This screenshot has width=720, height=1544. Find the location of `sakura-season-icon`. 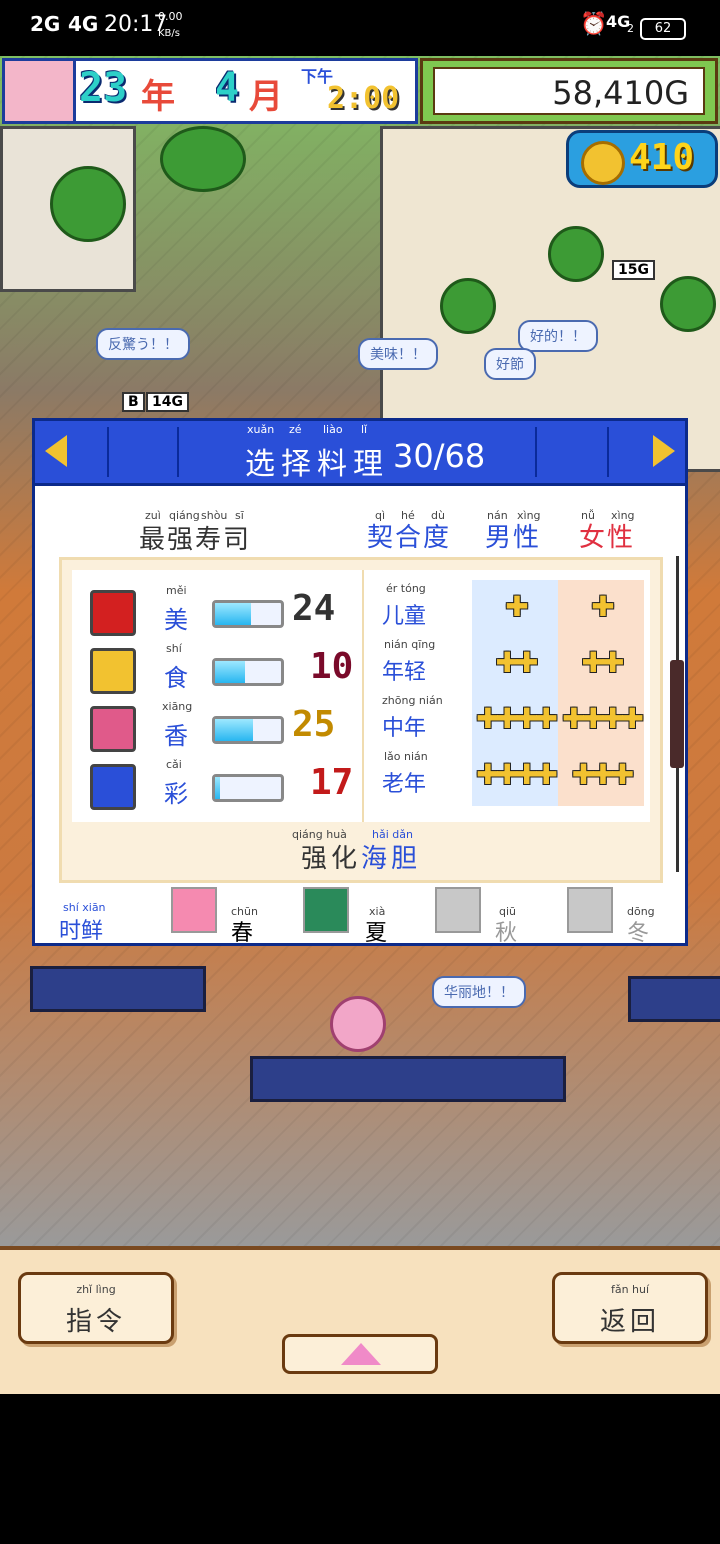

sakura-season-icon is located at coordinates (40, 91).